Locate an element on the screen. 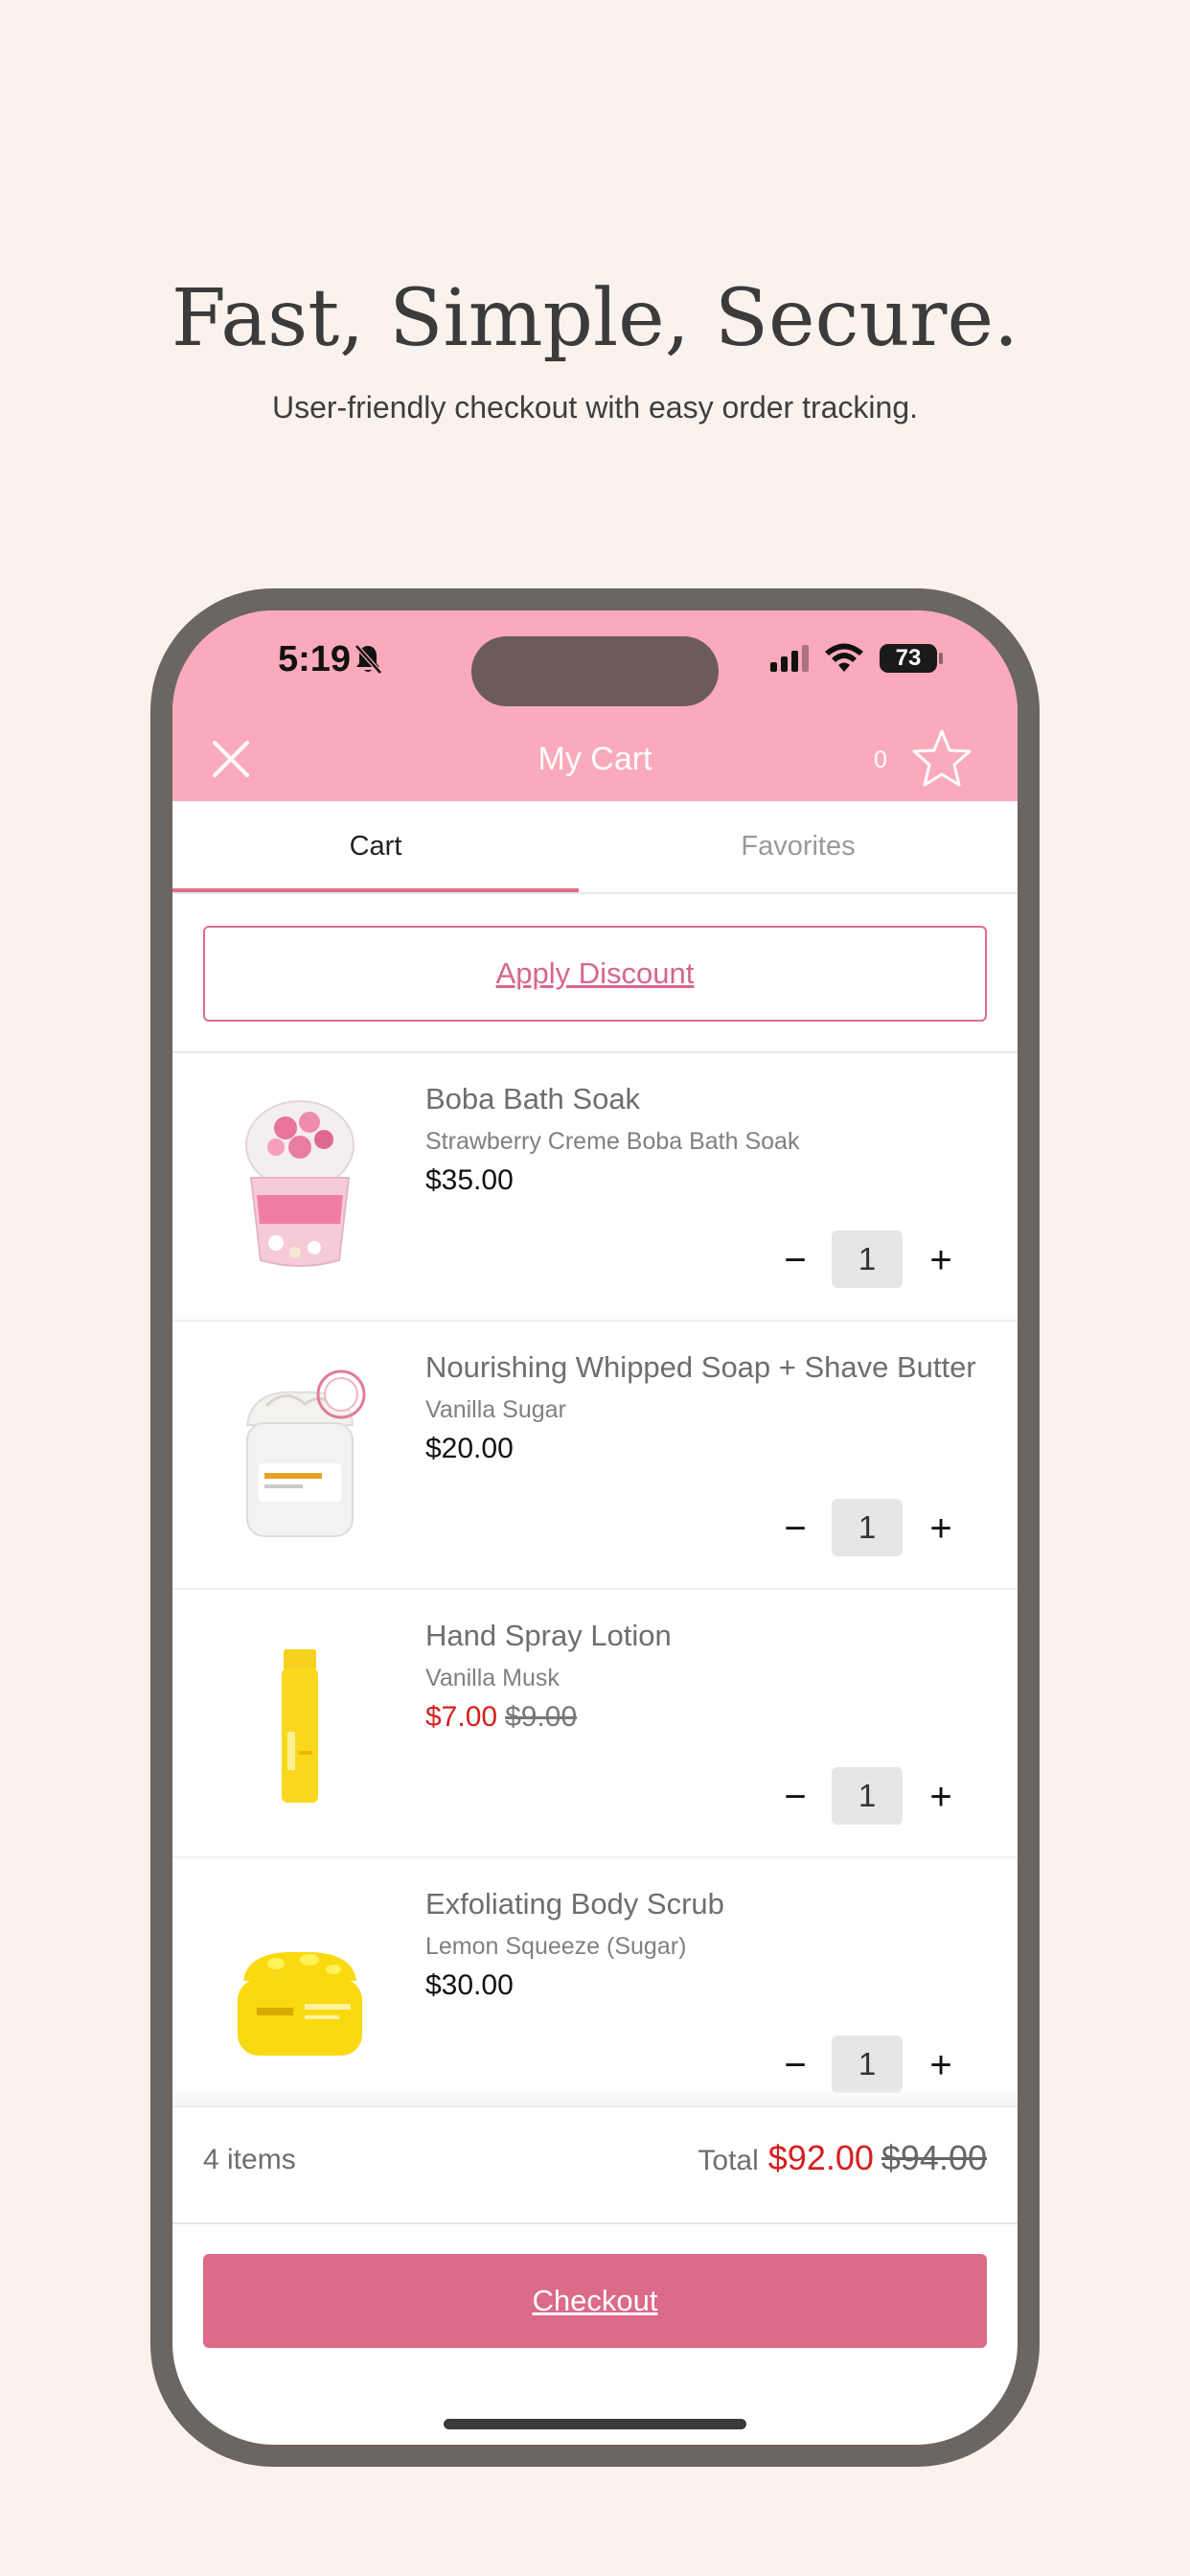 The height and width of the screenshot is (2576, 1190). star-outline-icon is located at coordinates (942, 759).